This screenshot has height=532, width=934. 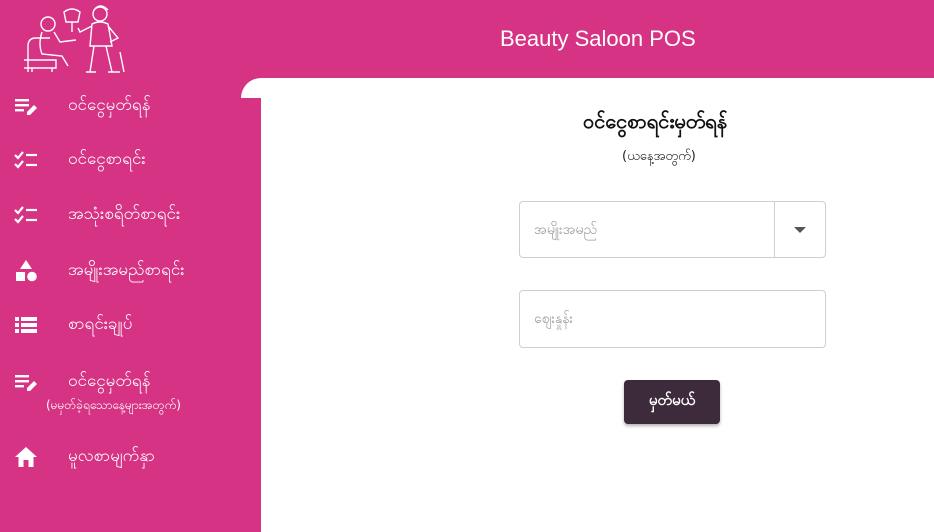 I want to click on sidebar-item-missed-income-entry: ဝင်ငွေမှတ်ရန် (မမှတ်ခဲ့ရသောနေ့များအတွက်), so click(x=130, y=391).